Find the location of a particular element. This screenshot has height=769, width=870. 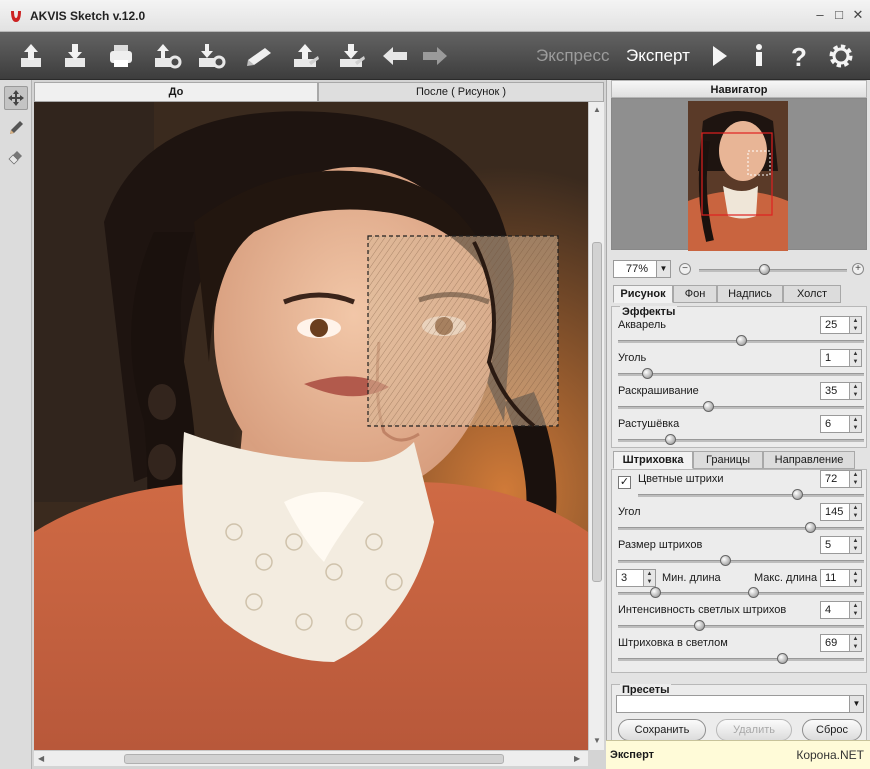

blur-input: 6 ▲ ▼ is located at coordinates (841, 424).